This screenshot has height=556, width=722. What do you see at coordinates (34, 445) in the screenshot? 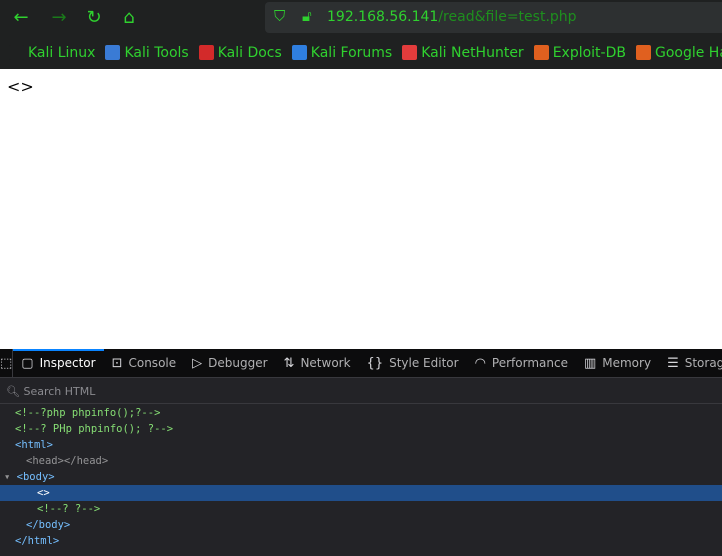
I see `node-text: <html>` at bounding box center [34, 445].